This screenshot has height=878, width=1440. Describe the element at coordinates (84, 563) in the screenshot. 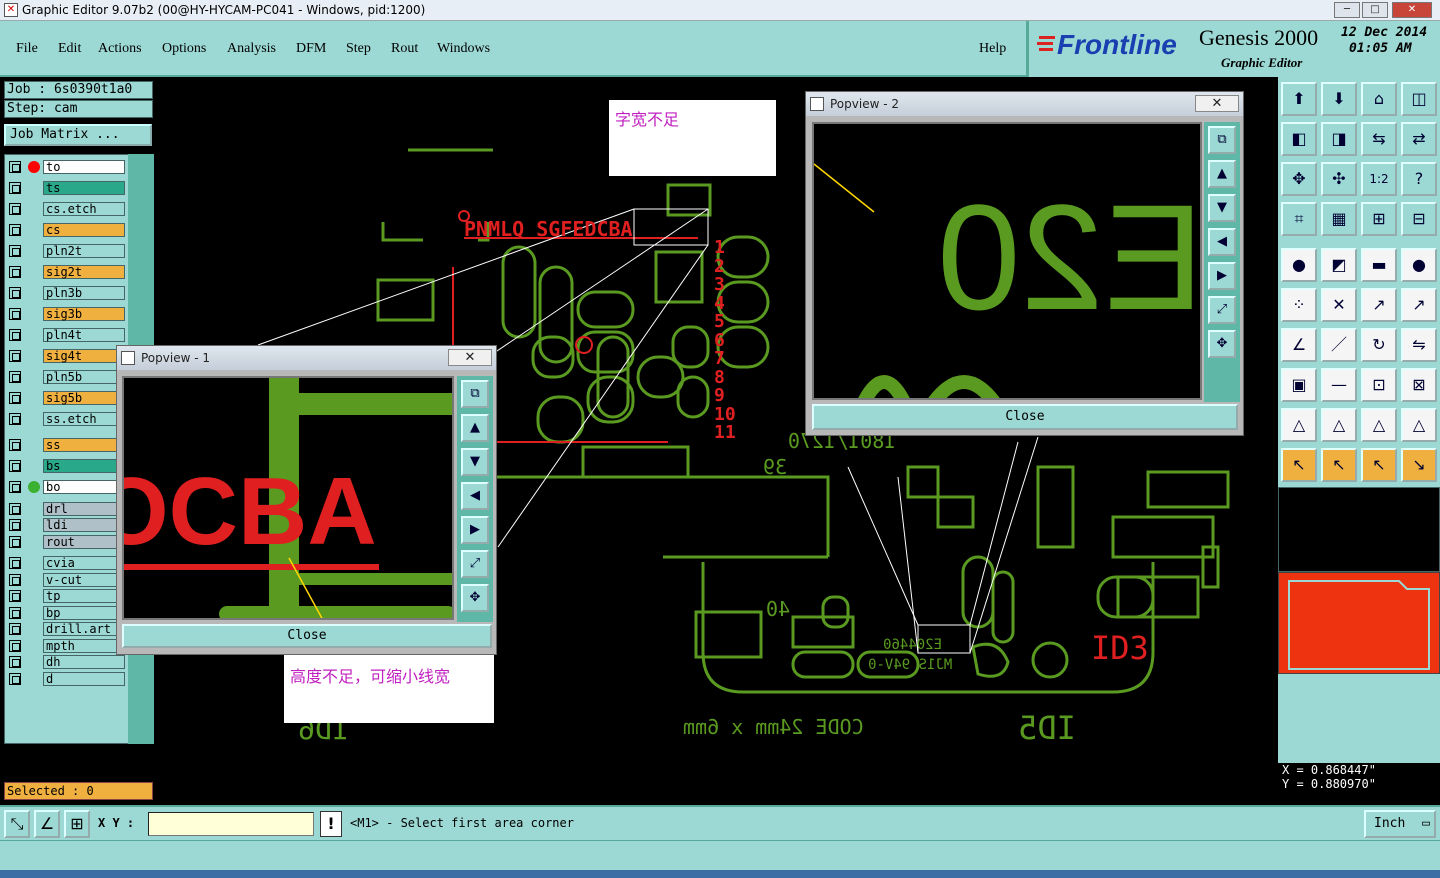

I see `layer-name: cvia` at that location.